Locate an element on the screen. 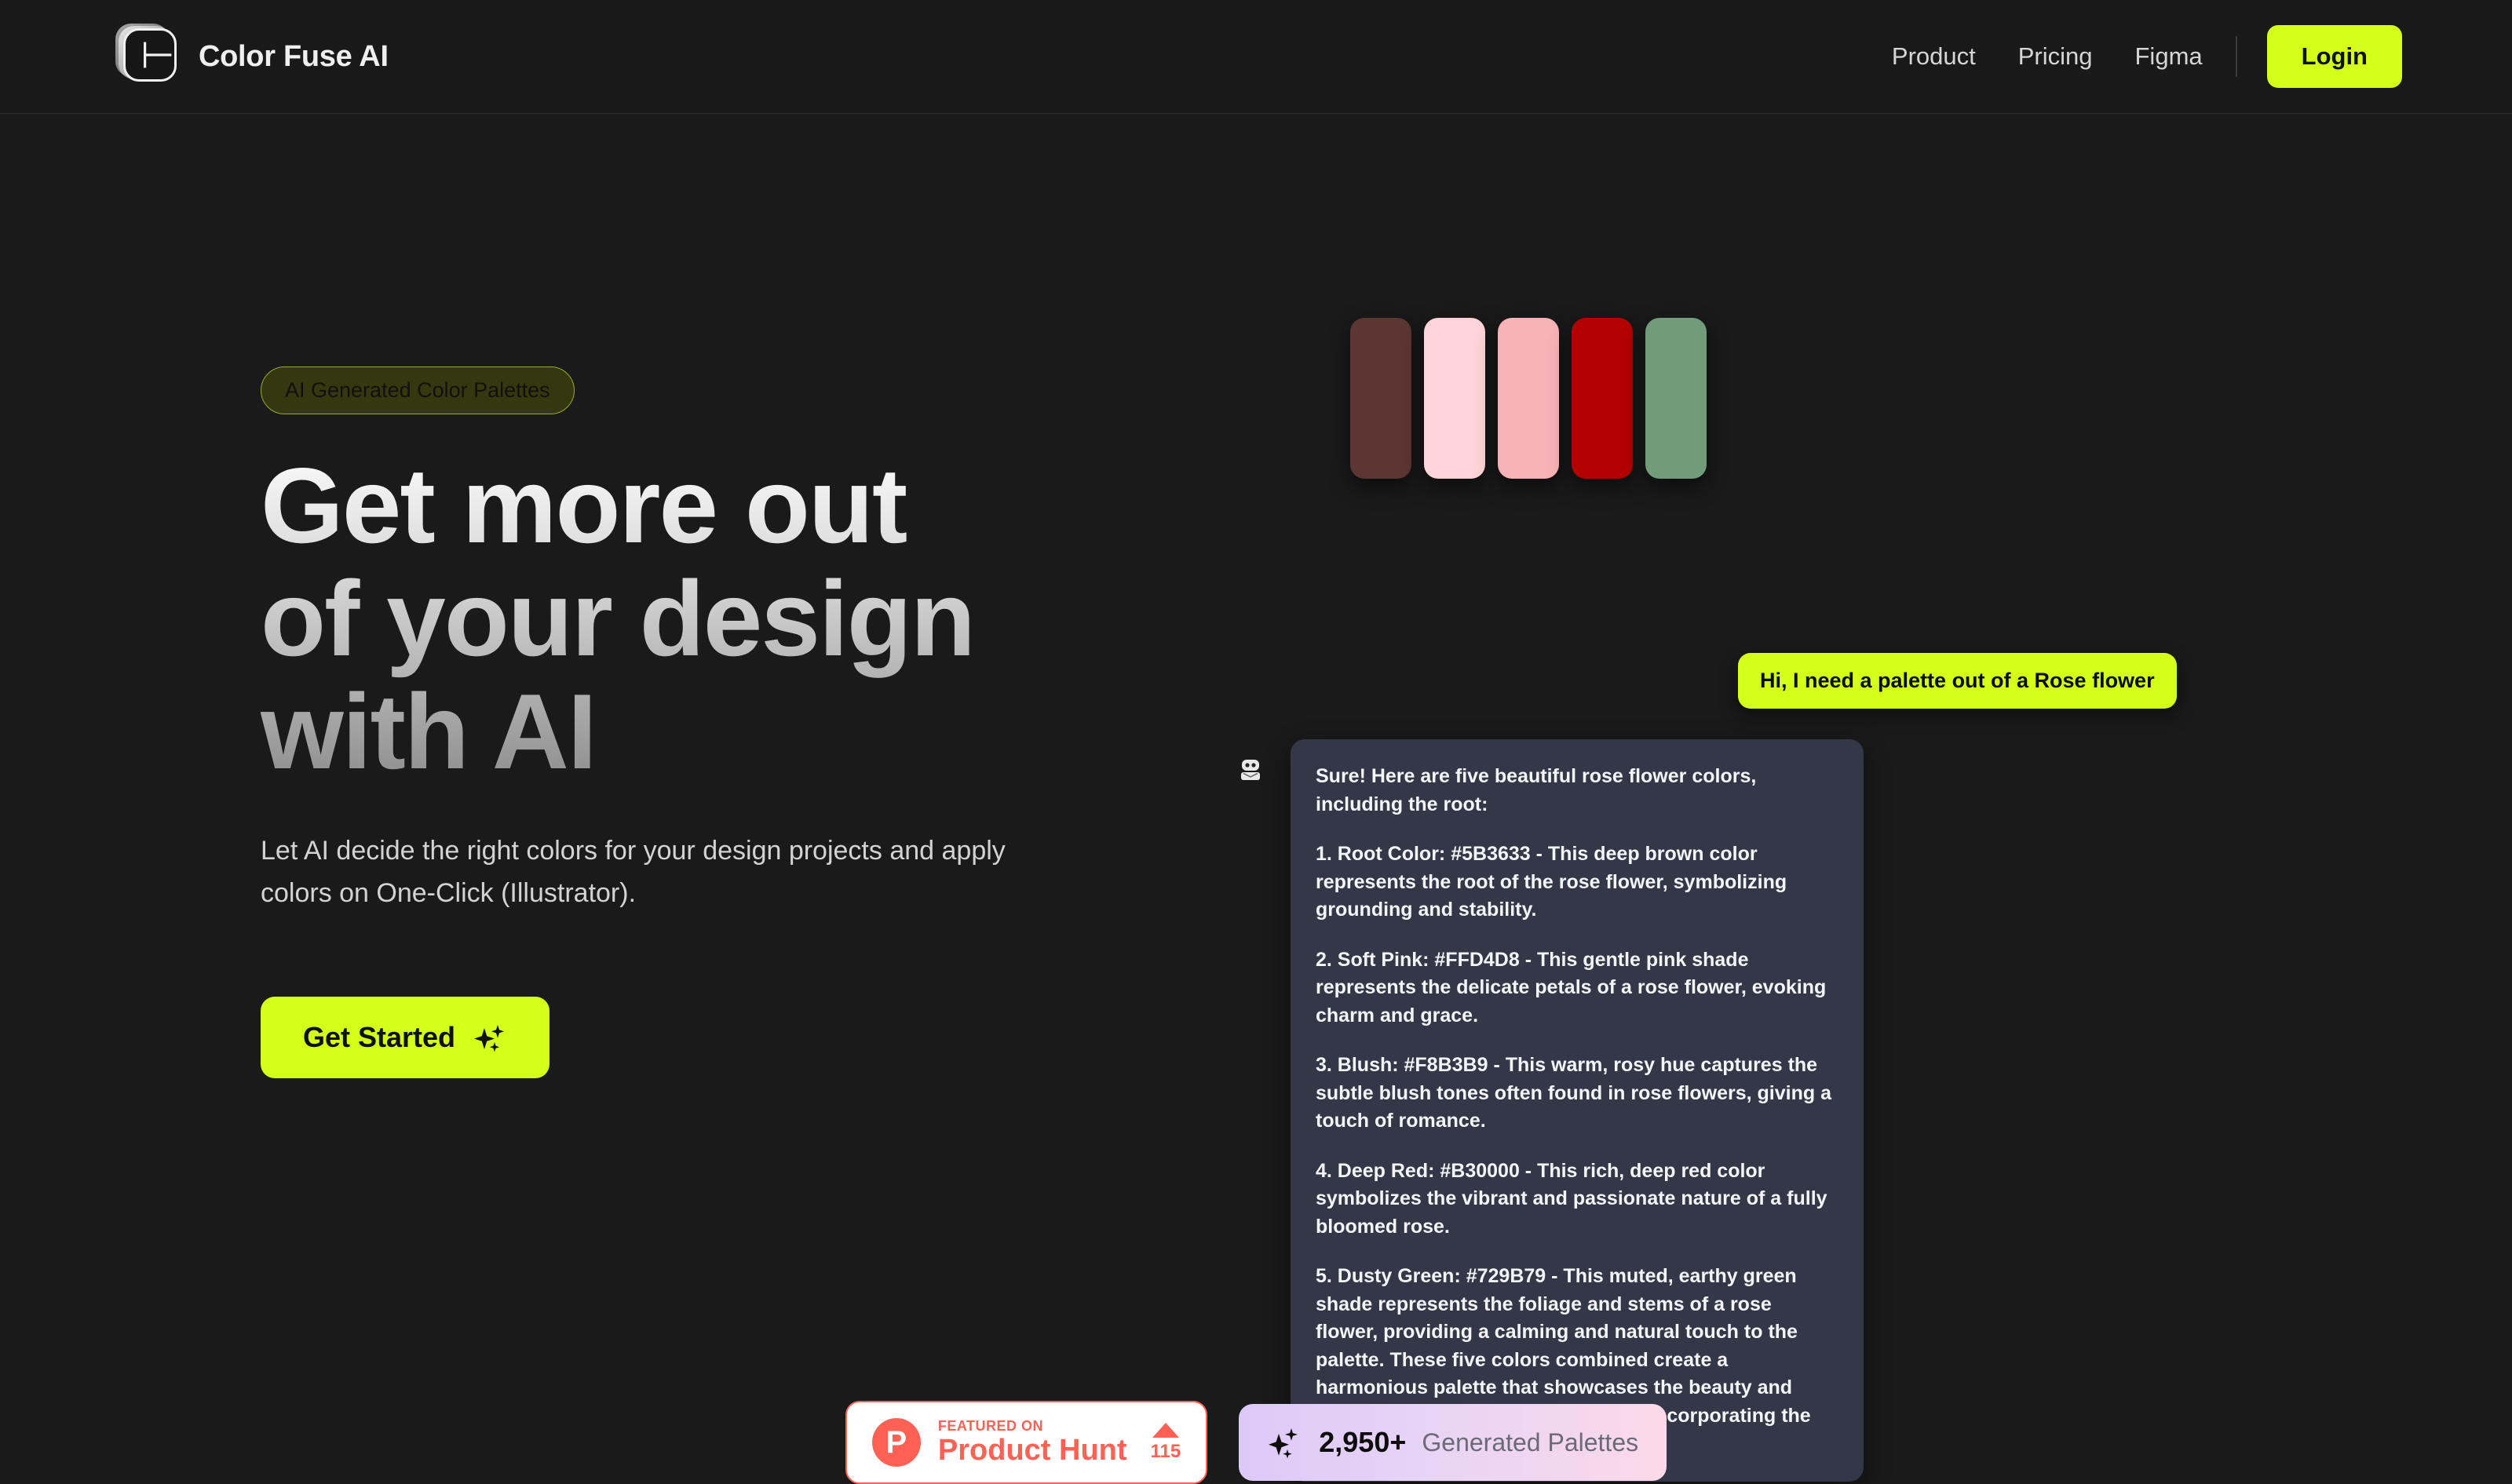 The height and width of the screenshot is (1484, 2512). headline-line-1: Get more out is located at coordinates (584, 505).